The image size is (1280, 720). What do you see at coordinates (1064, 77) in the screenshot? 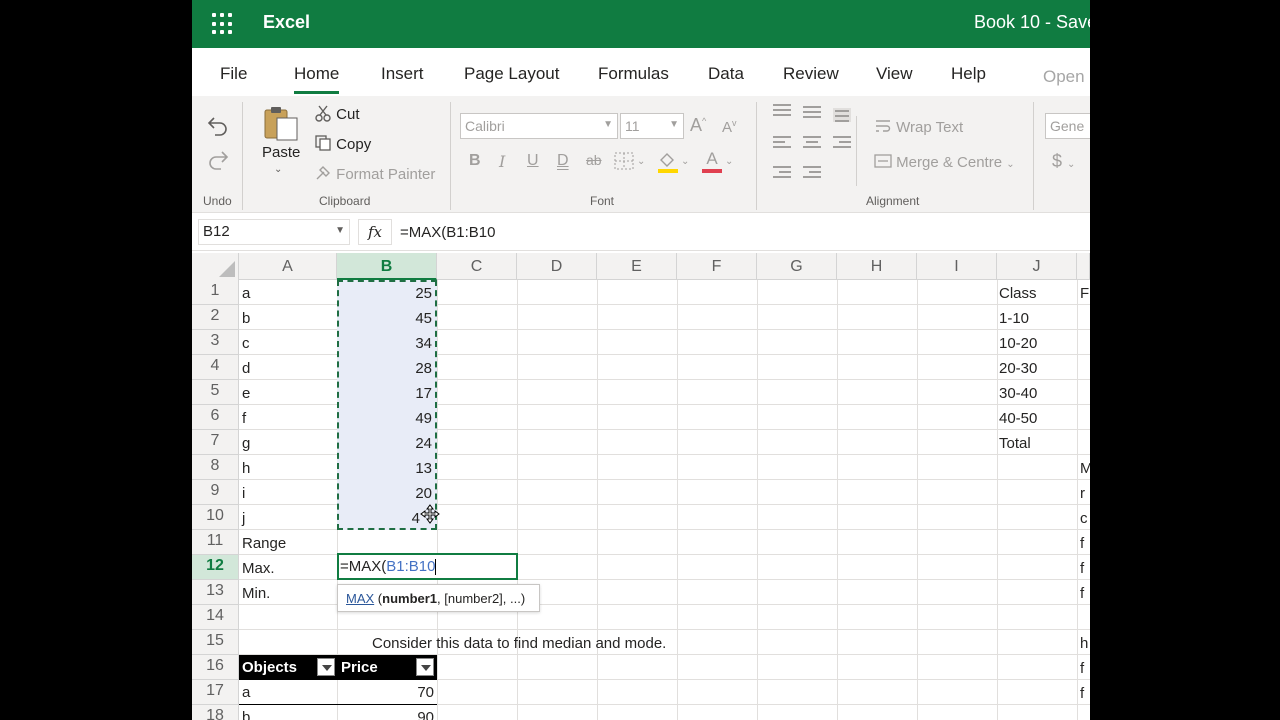
I see `tab-open: Open` at bounding box center [1064, 77].